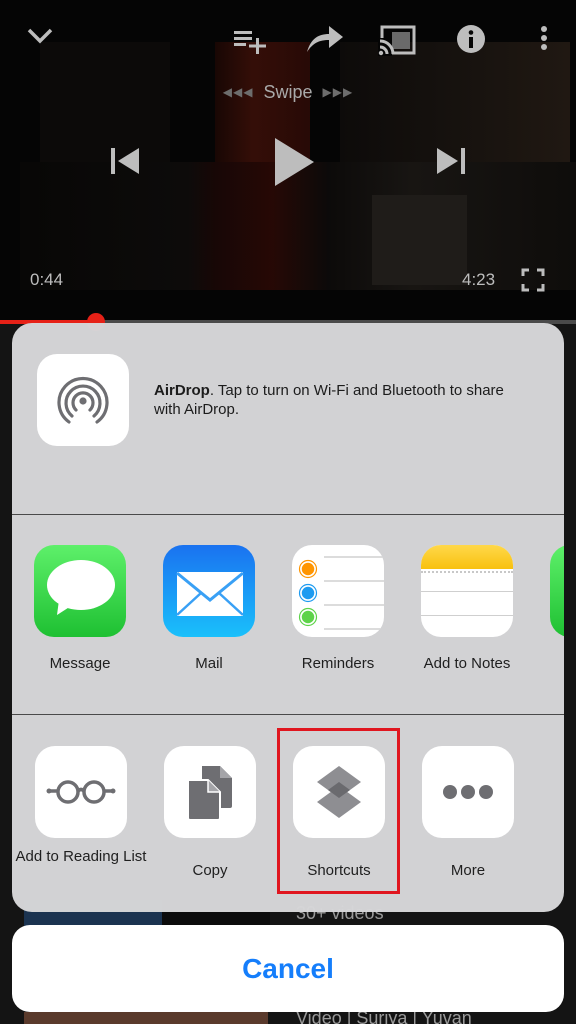 This screenshot has height=1024, width=576. What do you see at coordinates (288, 968) in the screenshot?
I see `cancel-button: Cancel` at bounding box center [288, 968].